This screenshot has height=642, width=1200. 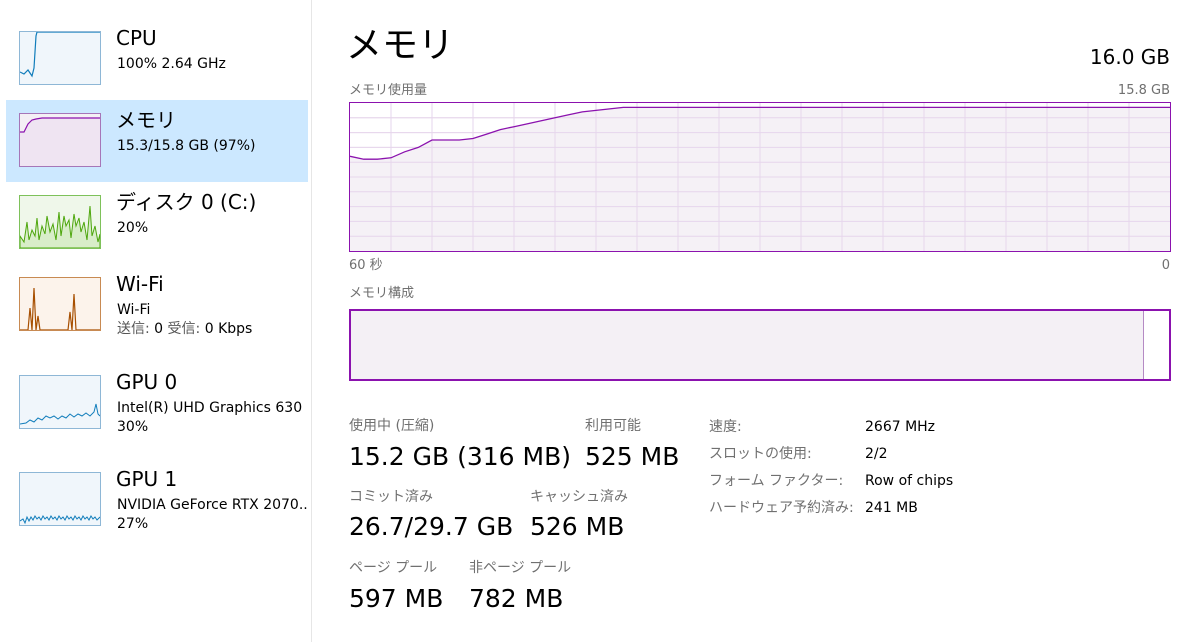 What do you see at coordinates (212, 505) in the screenshot?
I see `sidebar-item-subtitle: NVIDIA GeForce RTX 2070..` at bounding box center [212, 505].